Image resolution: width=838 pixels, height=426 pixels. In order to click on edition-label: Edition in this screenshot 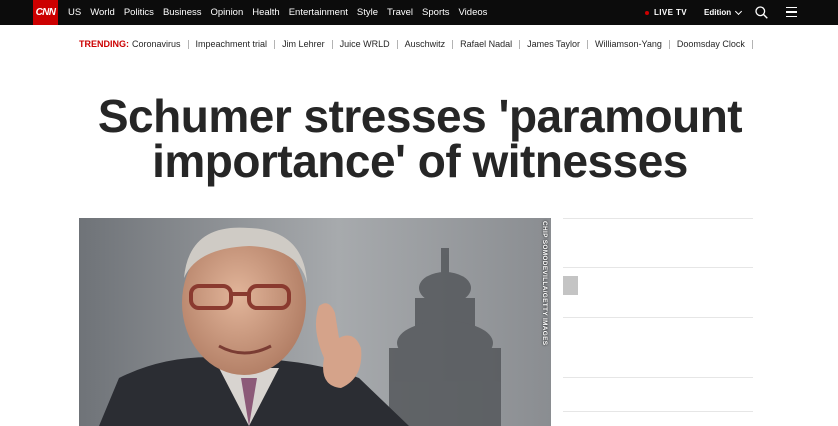, I will do `click(718, 12)`.